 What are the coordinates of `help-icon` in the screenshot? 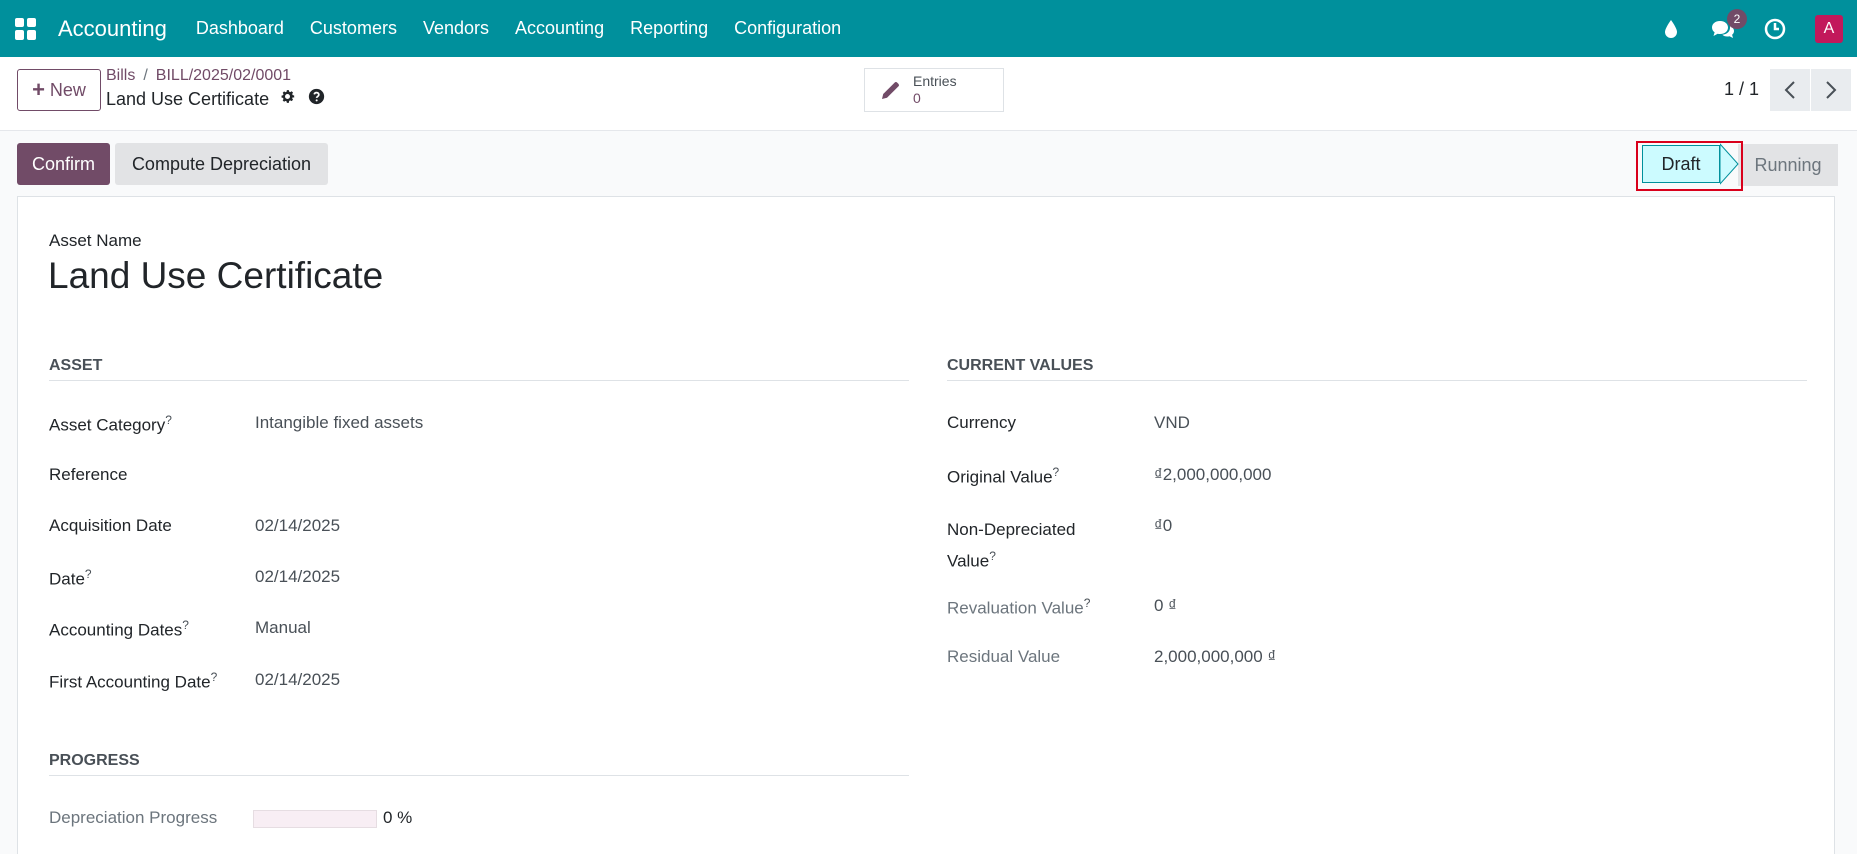 It's located at (316, 99).